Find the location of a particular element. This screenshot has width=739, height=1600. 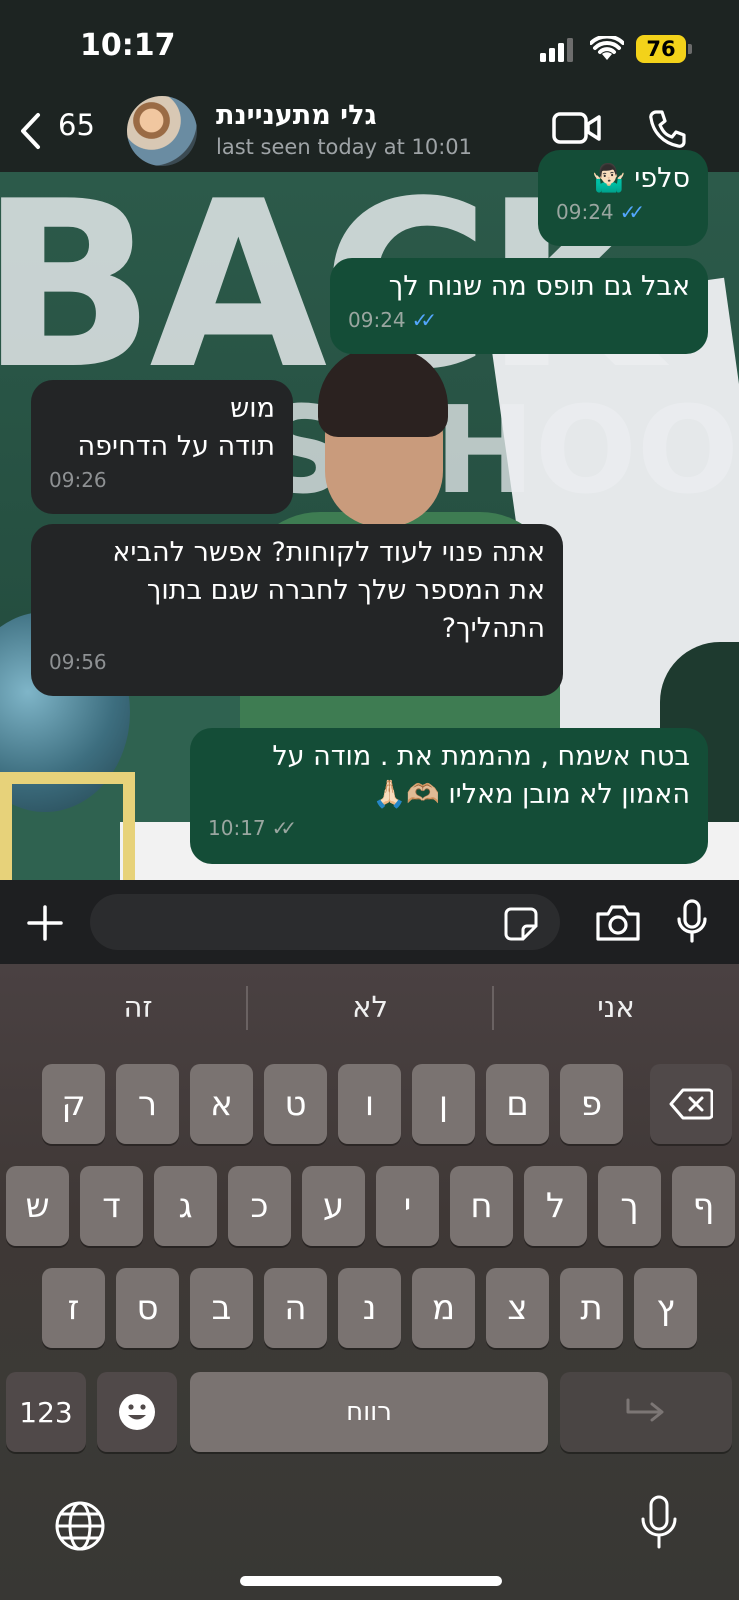

emoji-icon is located at coordinates (137, 1412).